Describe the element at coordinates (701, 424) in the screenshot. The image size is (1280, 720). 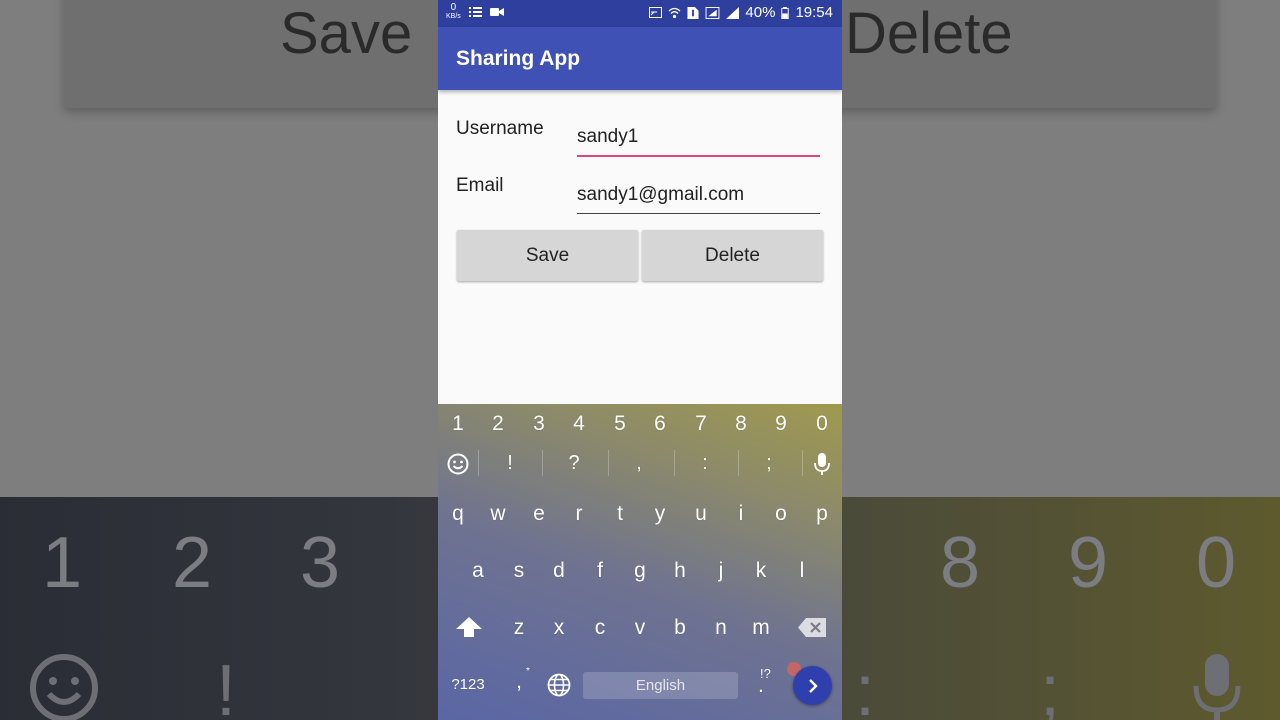
I see `key-7: 7` at that location.